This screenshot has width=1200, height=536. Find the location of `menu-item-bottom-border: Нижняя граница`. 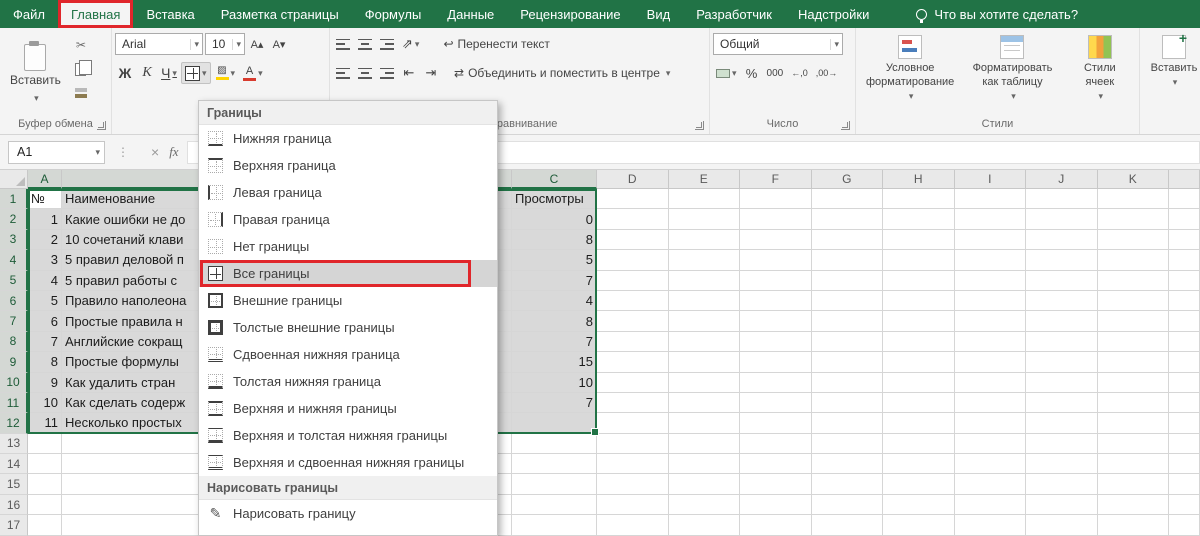

menu-item-bottom-border: Нижняя граница is located at coordinates (348, 138).